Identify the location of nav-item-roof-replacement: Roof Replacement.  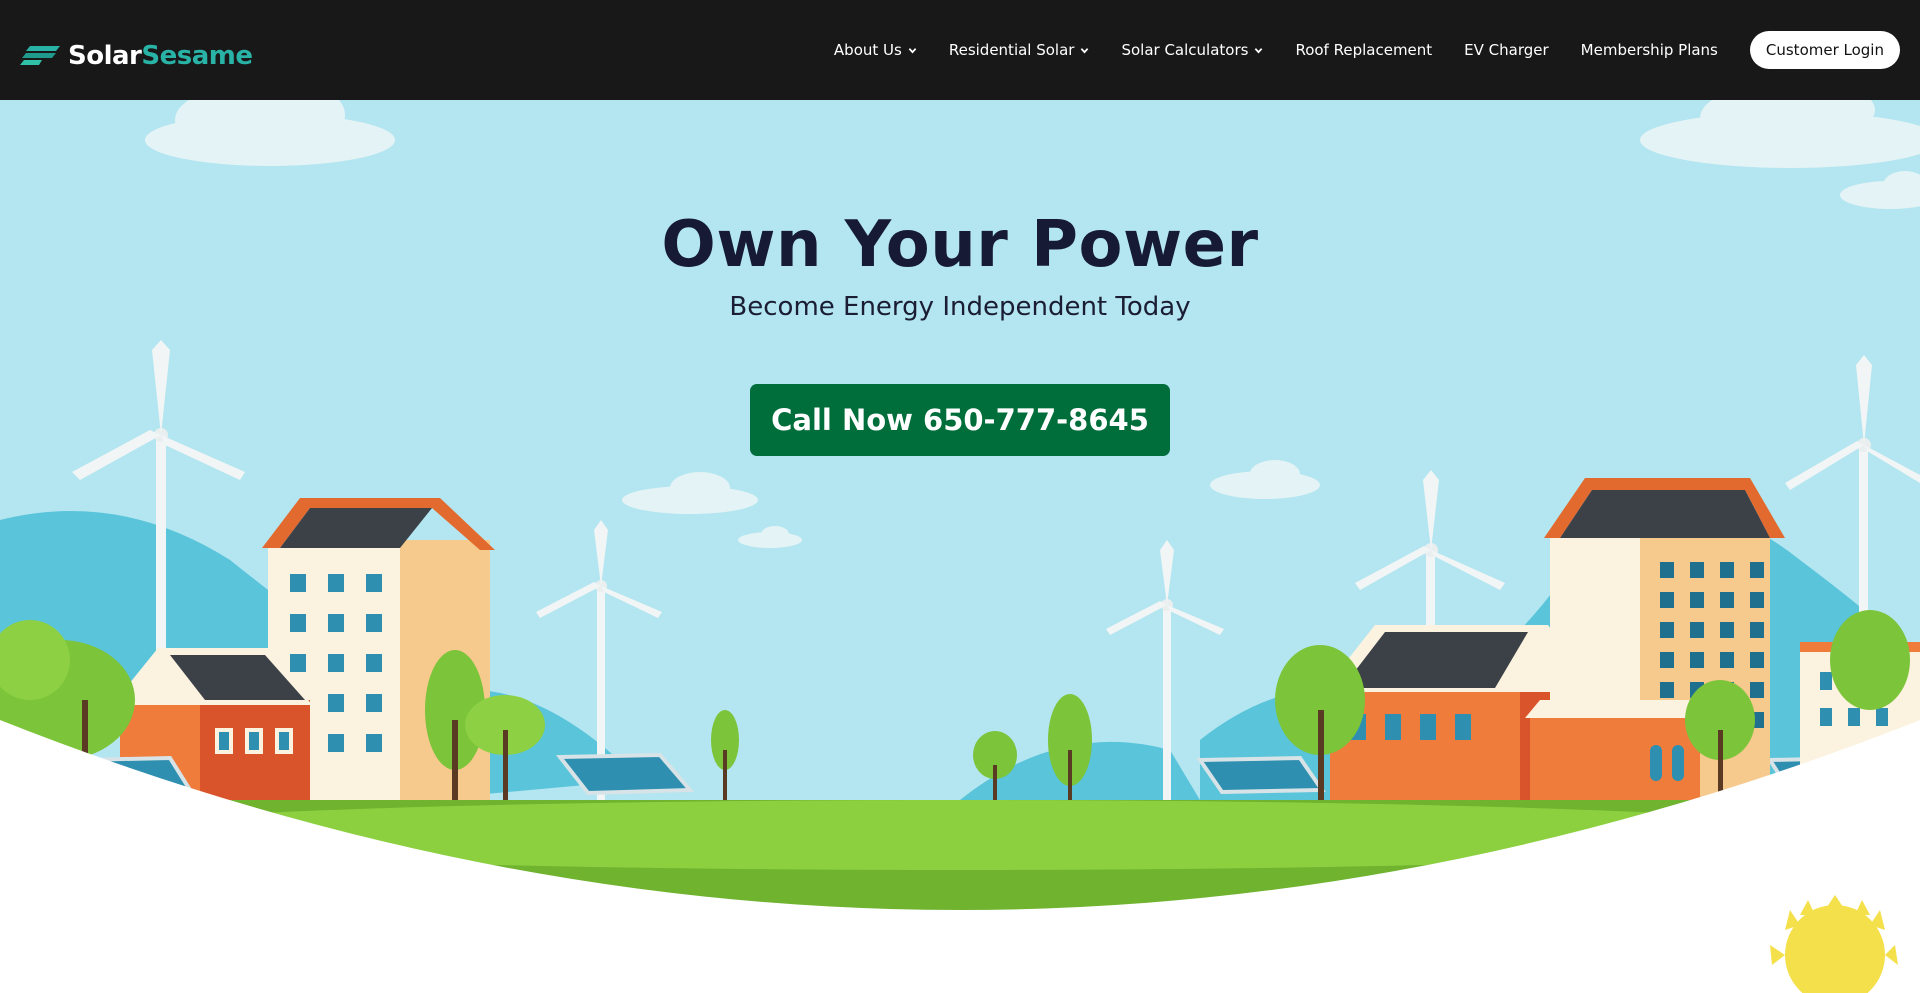
(1363, 50).